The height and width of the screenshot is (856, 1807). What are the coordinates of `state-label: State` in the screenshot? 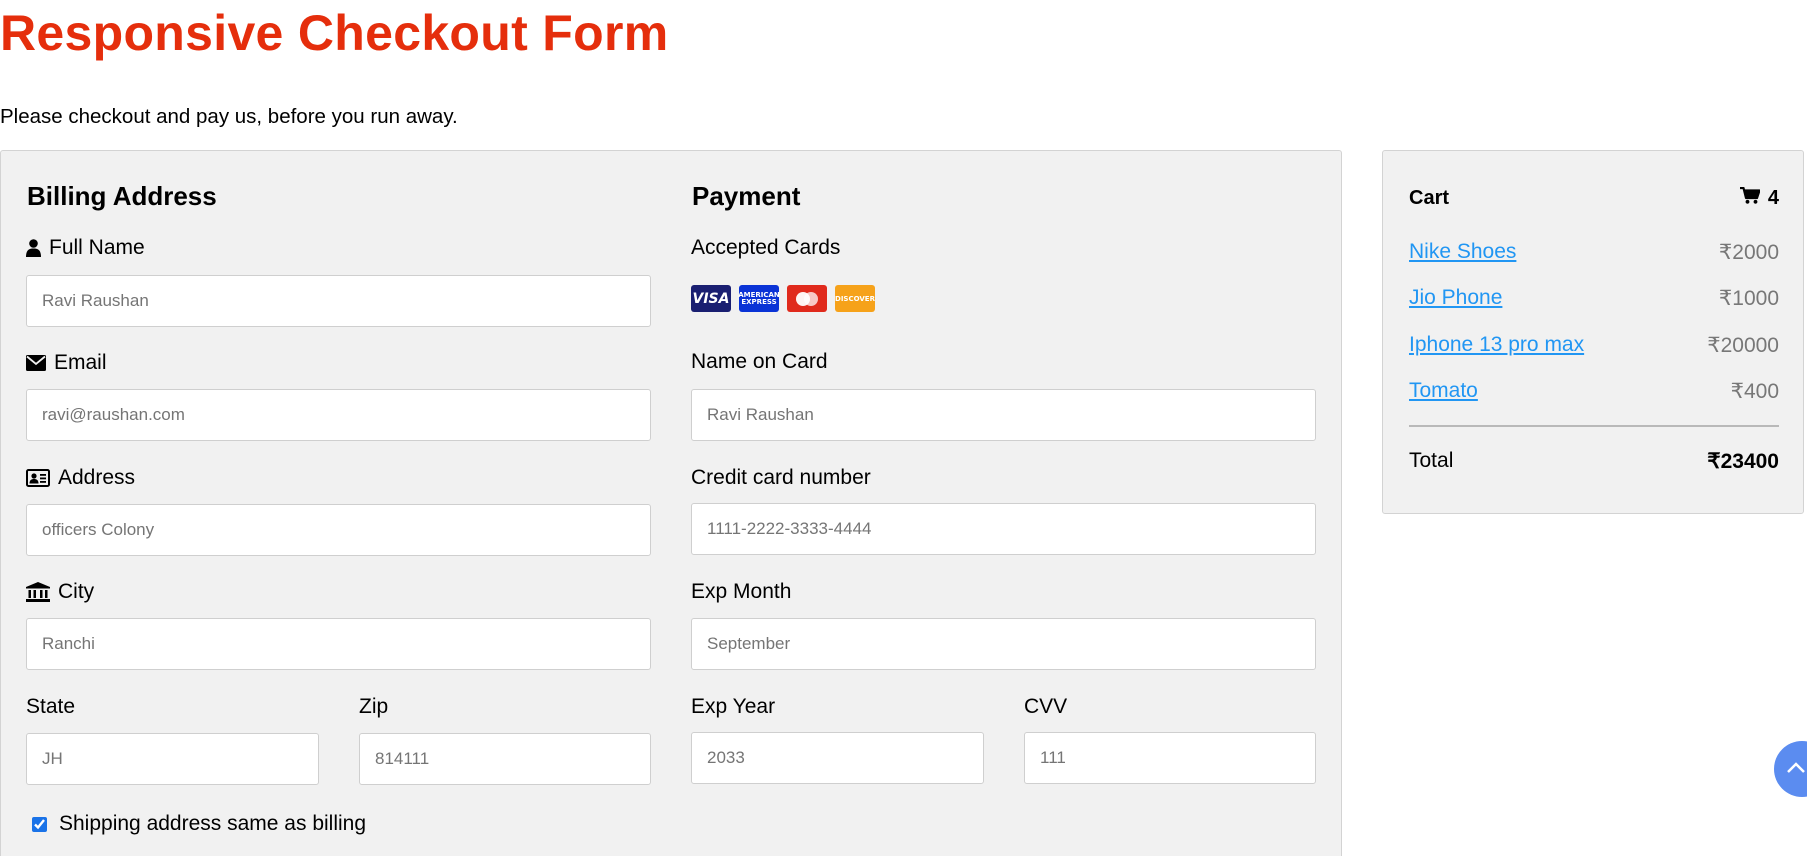 It's located at (51, 706).